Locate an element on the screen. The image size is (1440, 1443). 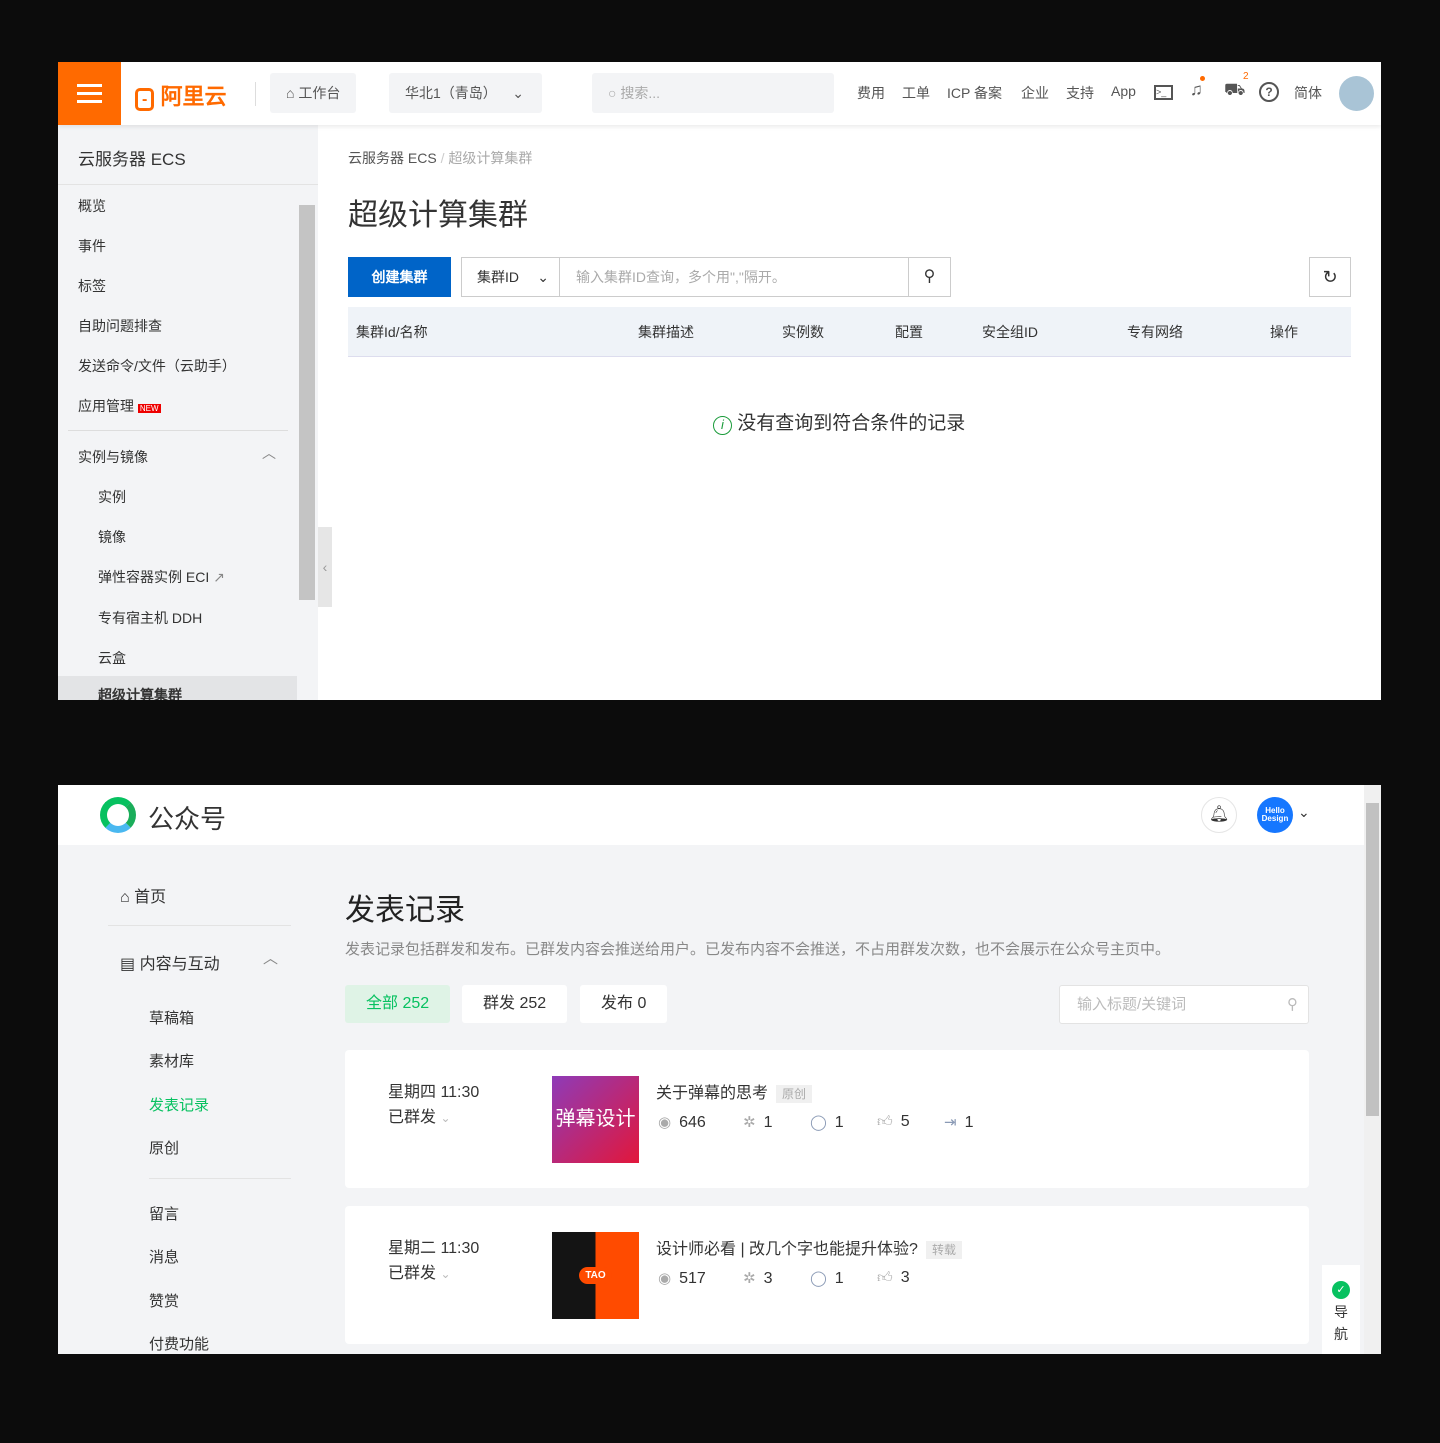
sidebar-item-messages: 消息 is located at coordinates (164, 1256).